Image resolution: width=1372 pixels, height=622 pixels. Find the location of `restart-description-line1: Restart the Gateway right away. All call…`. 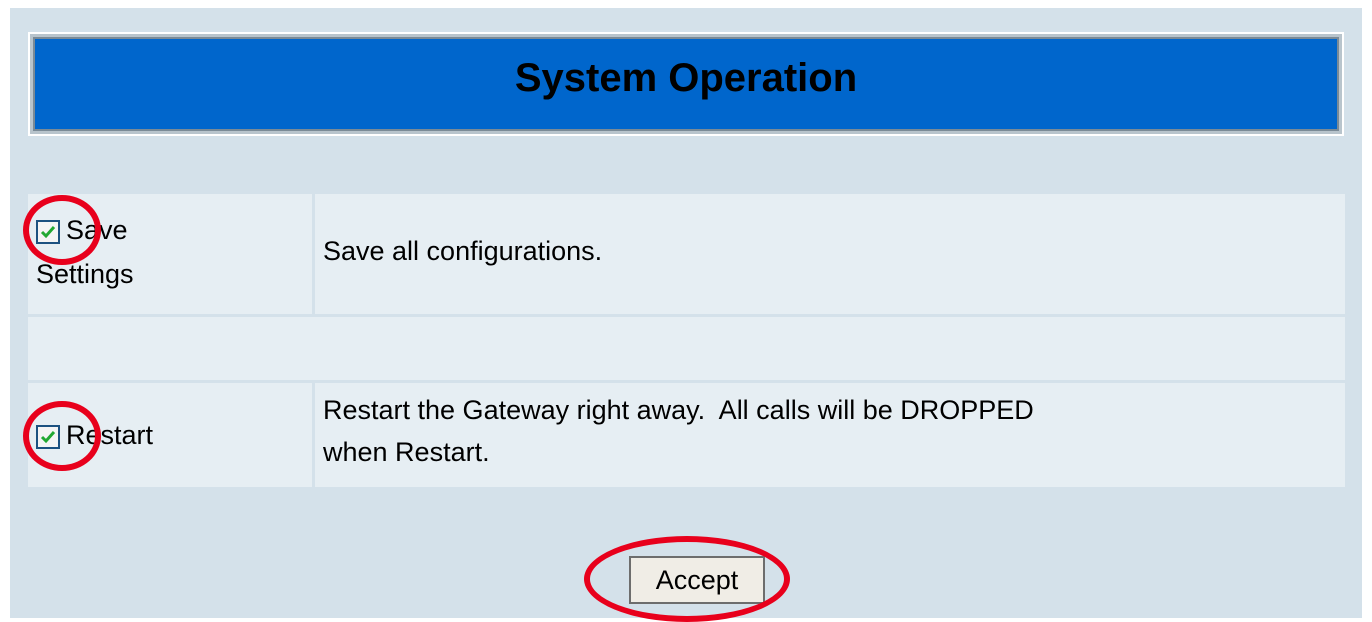

restart-description-line1: Restart the Gateway right away. All call… is located at coordinates (678, 410).